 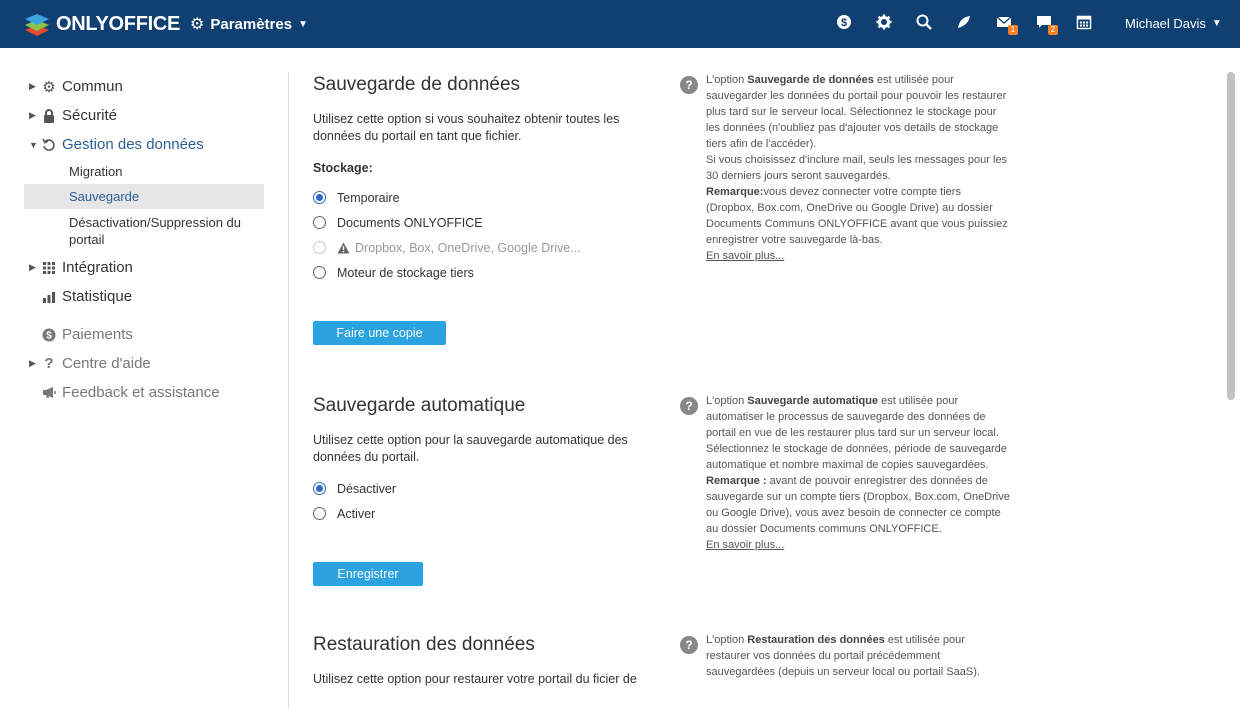 I want to click on question-icon: ?, so click(x=49, y=363).